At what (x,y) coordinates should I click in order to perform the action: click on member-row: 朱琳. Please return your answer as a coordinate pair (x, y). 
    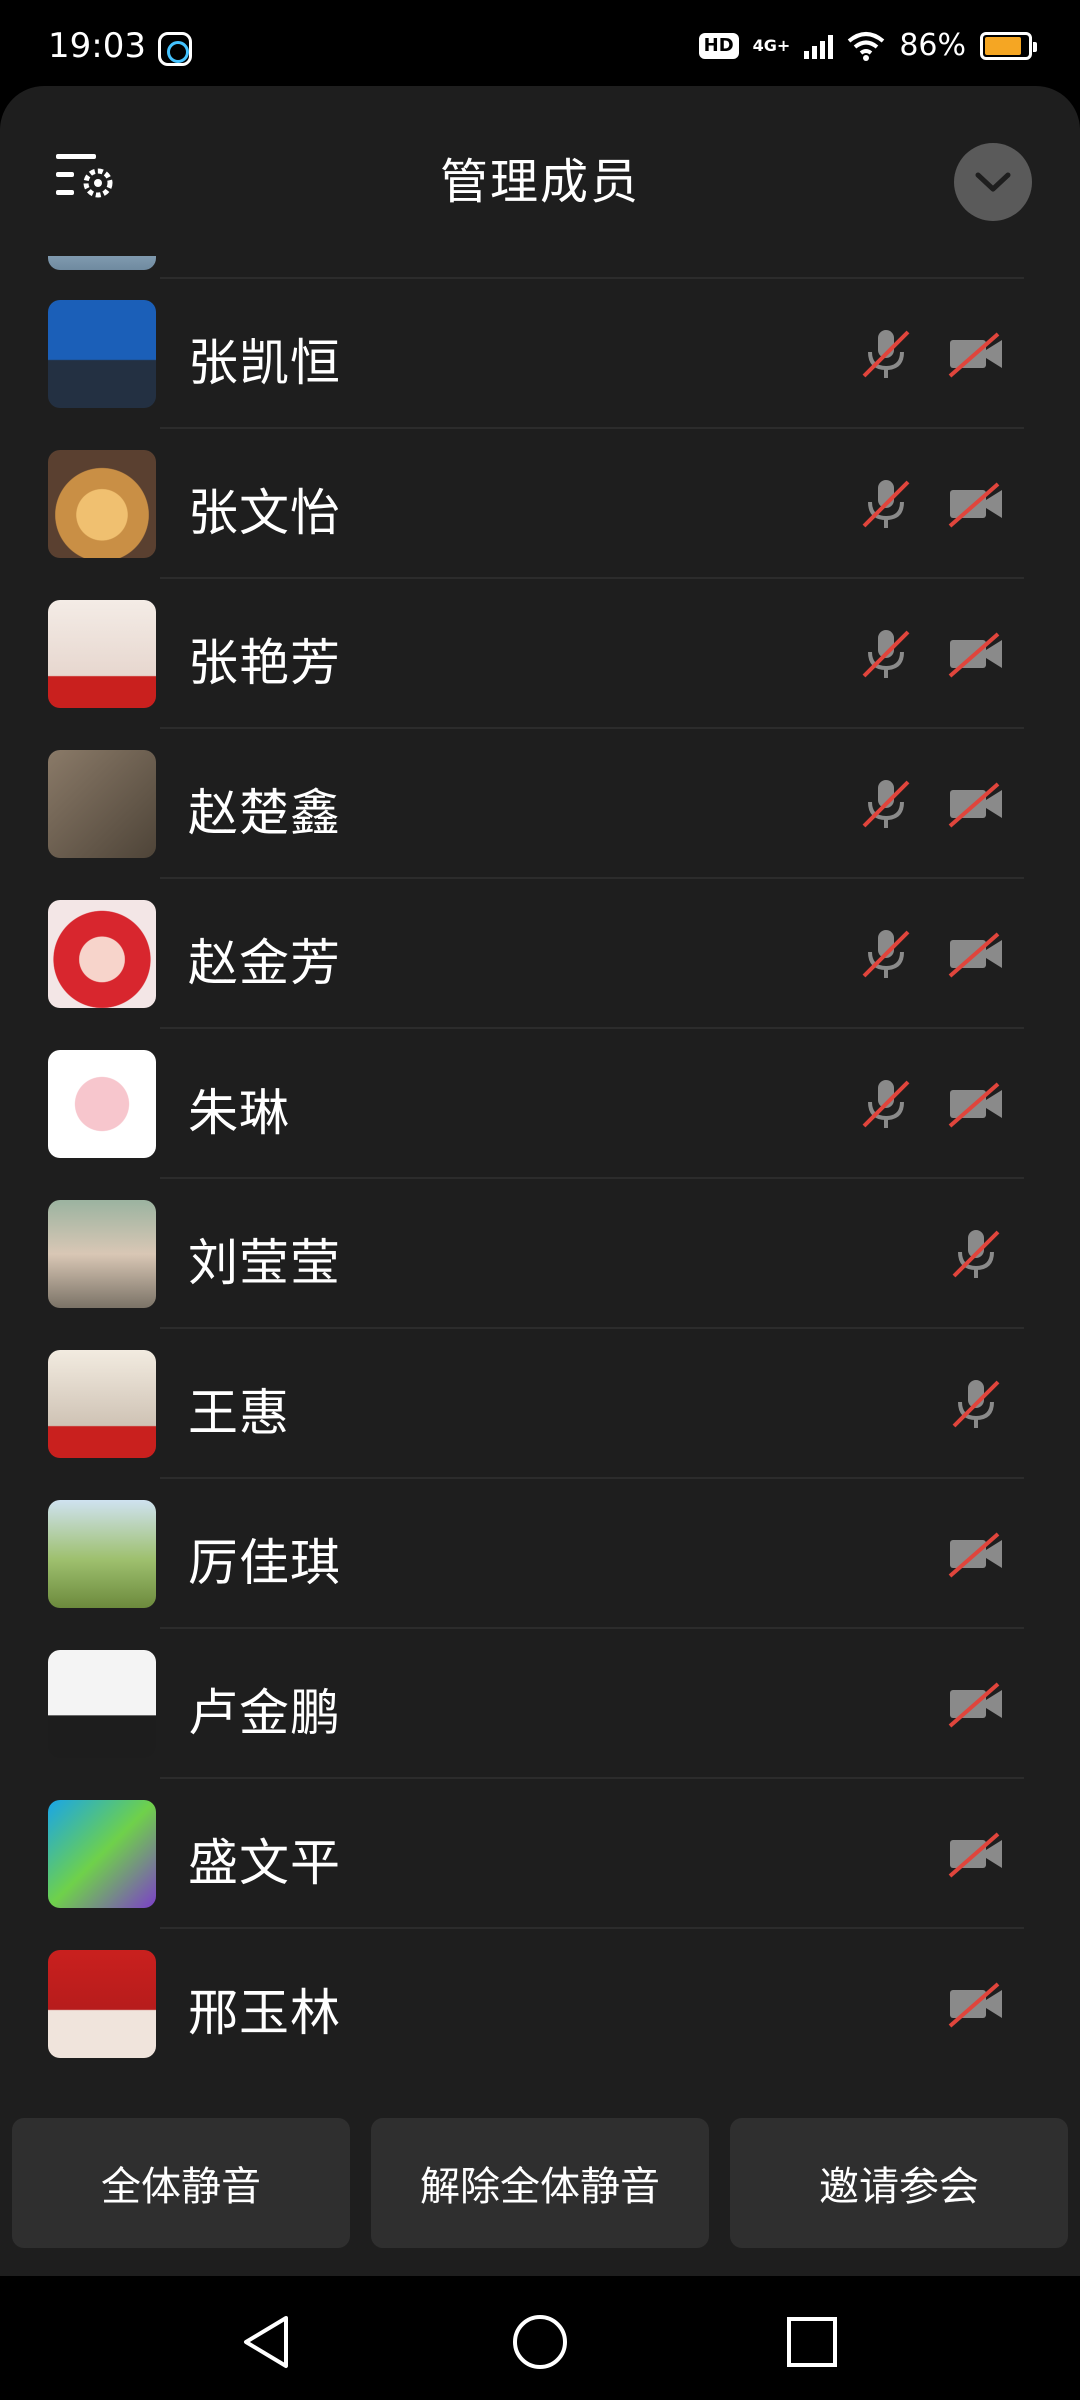
    Looking at the image, I should click on (540, 1104).